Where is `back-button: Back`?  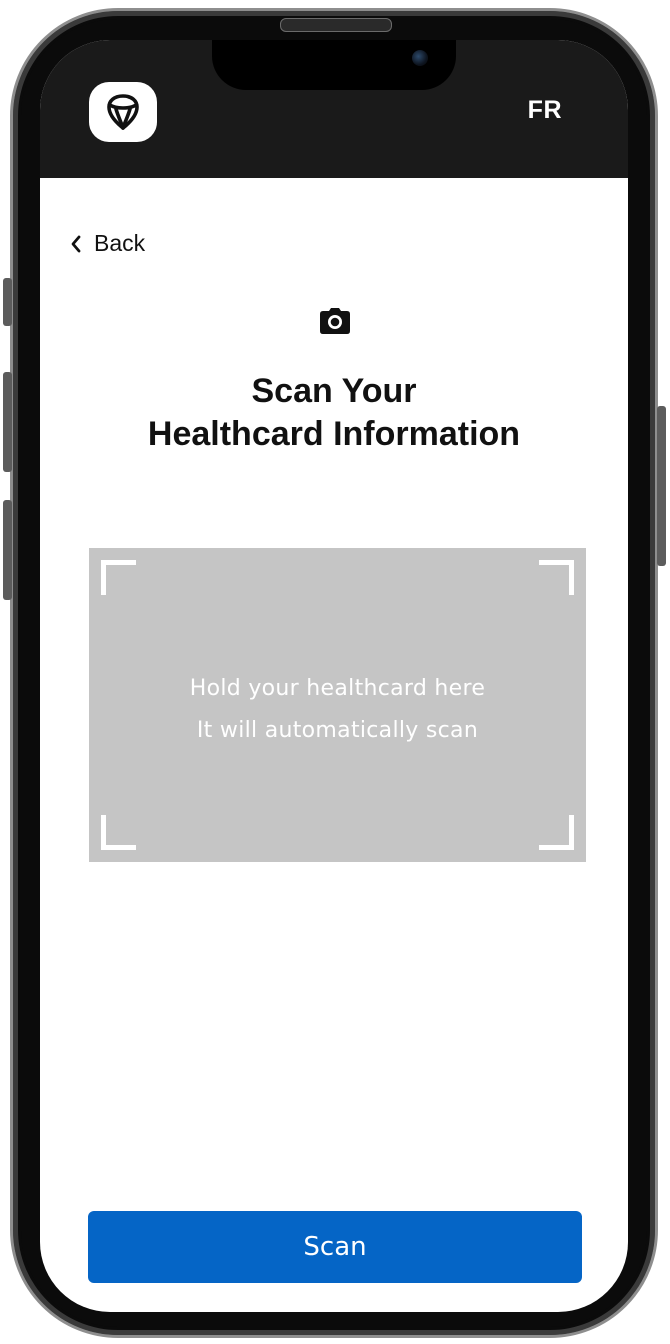
back-button: Back is located at coordinates (107, 243).